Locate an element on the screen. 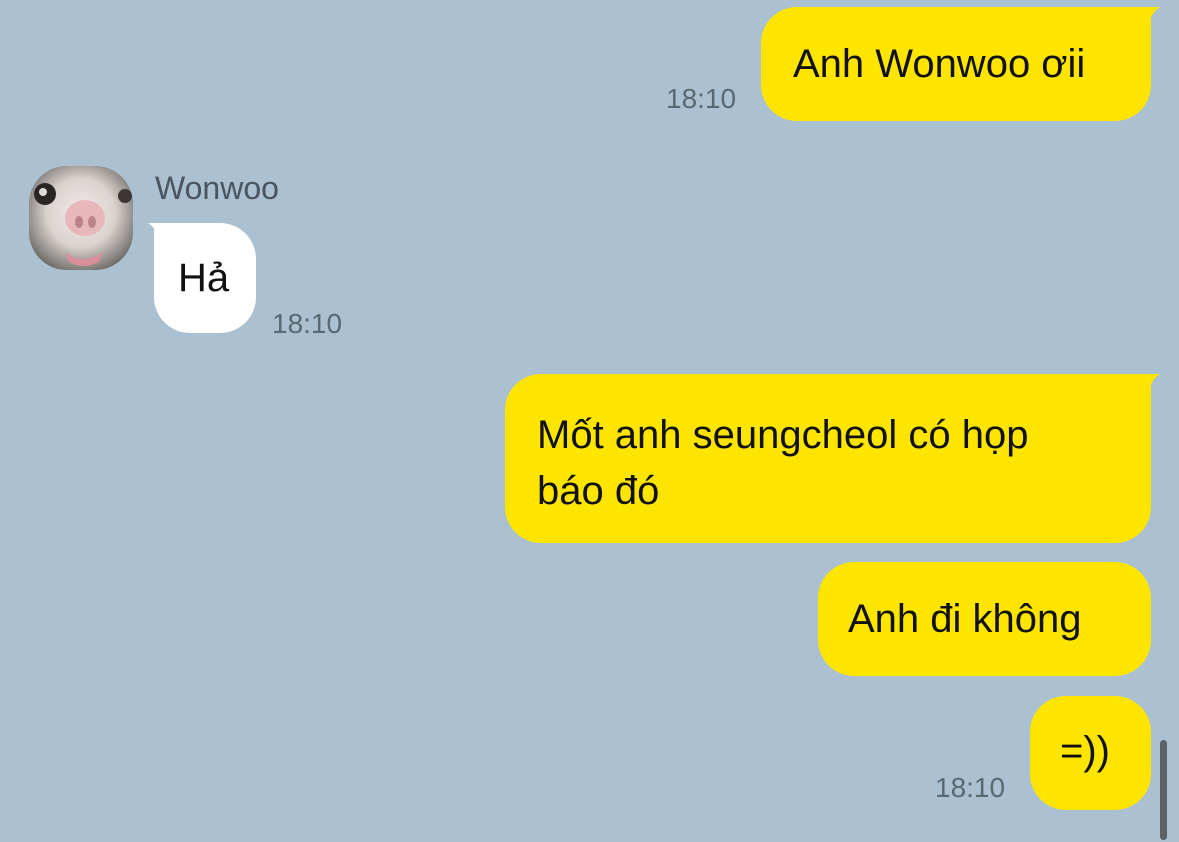 This screenshot has height=842, width=1179. outgoing-message-bubble: Anh Wonwoo ơii is located at coordinates (956, 64).